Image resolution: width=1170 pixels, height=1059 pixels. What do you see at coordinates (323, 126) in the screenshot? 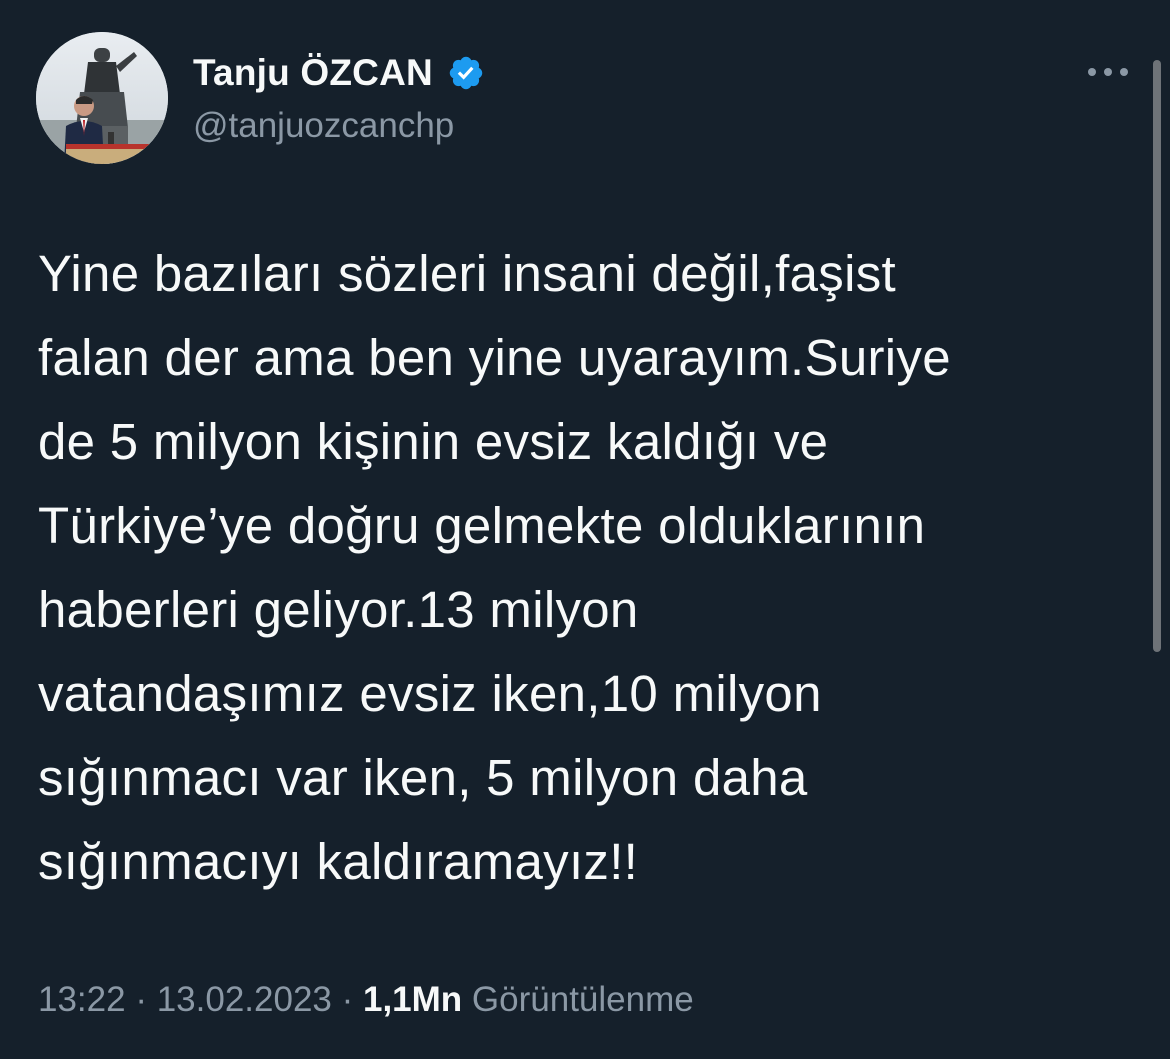
I see `author-handle: @tanjuozcanchp` at bounding box center [323, 126].